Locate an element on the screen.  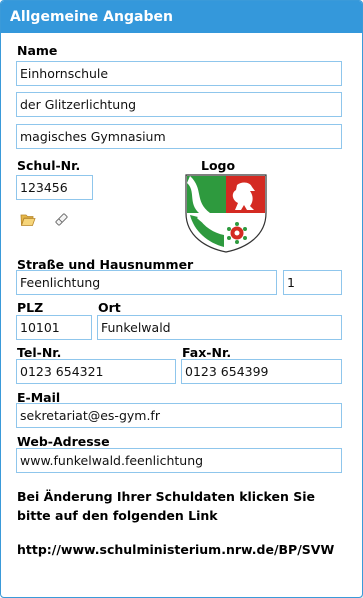
house-number-field: 1 is located at coordinates (312, 282).